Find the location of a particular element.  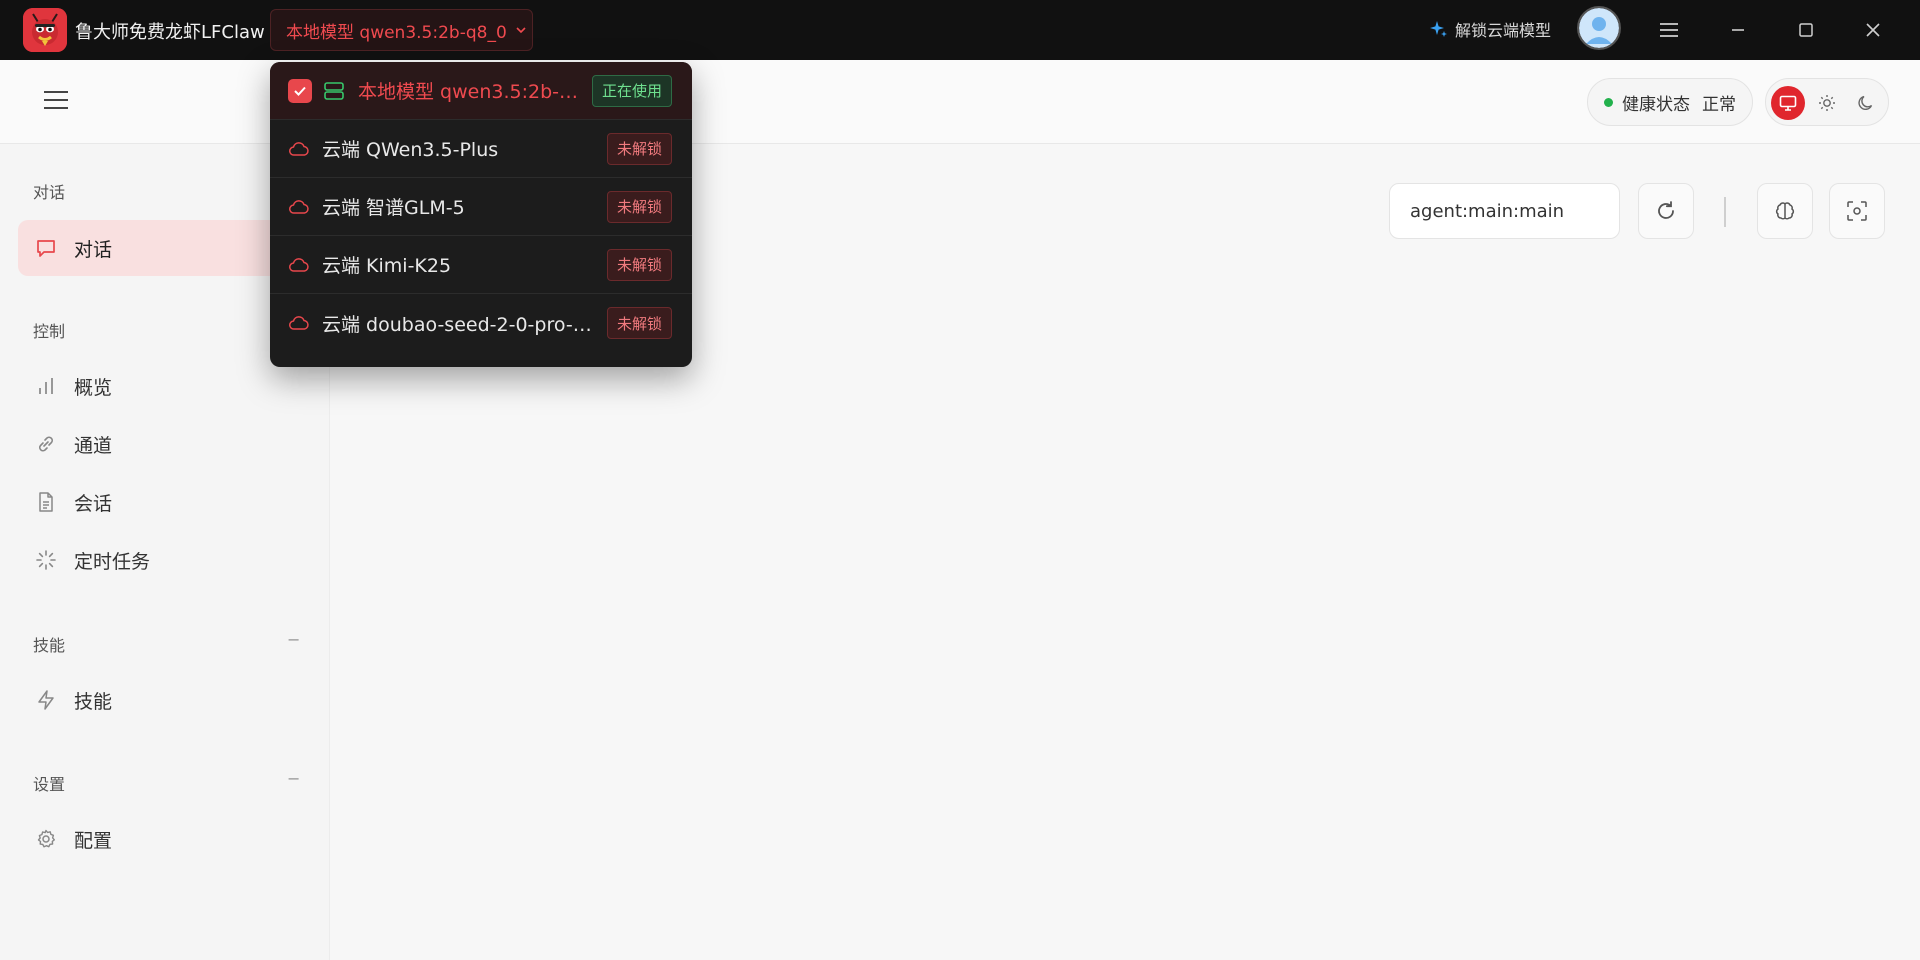

gear-icon is located at coordinates (46, 839).